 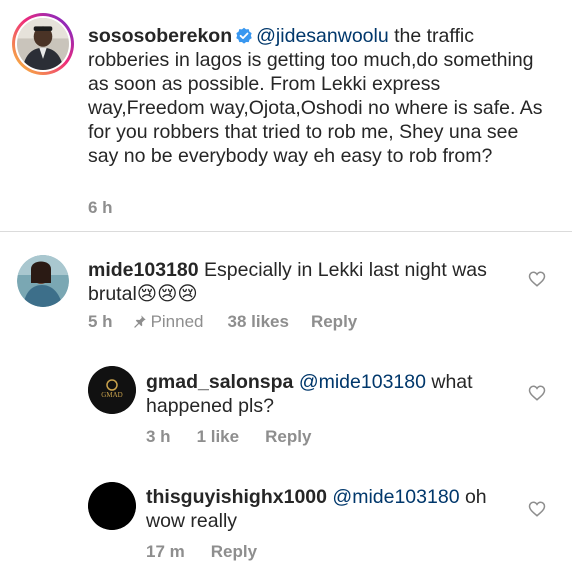 What do you see at coordinates (218, 436) in the screenshot?
I see `likes-count: 1 like` at bounding box center [218, 436].